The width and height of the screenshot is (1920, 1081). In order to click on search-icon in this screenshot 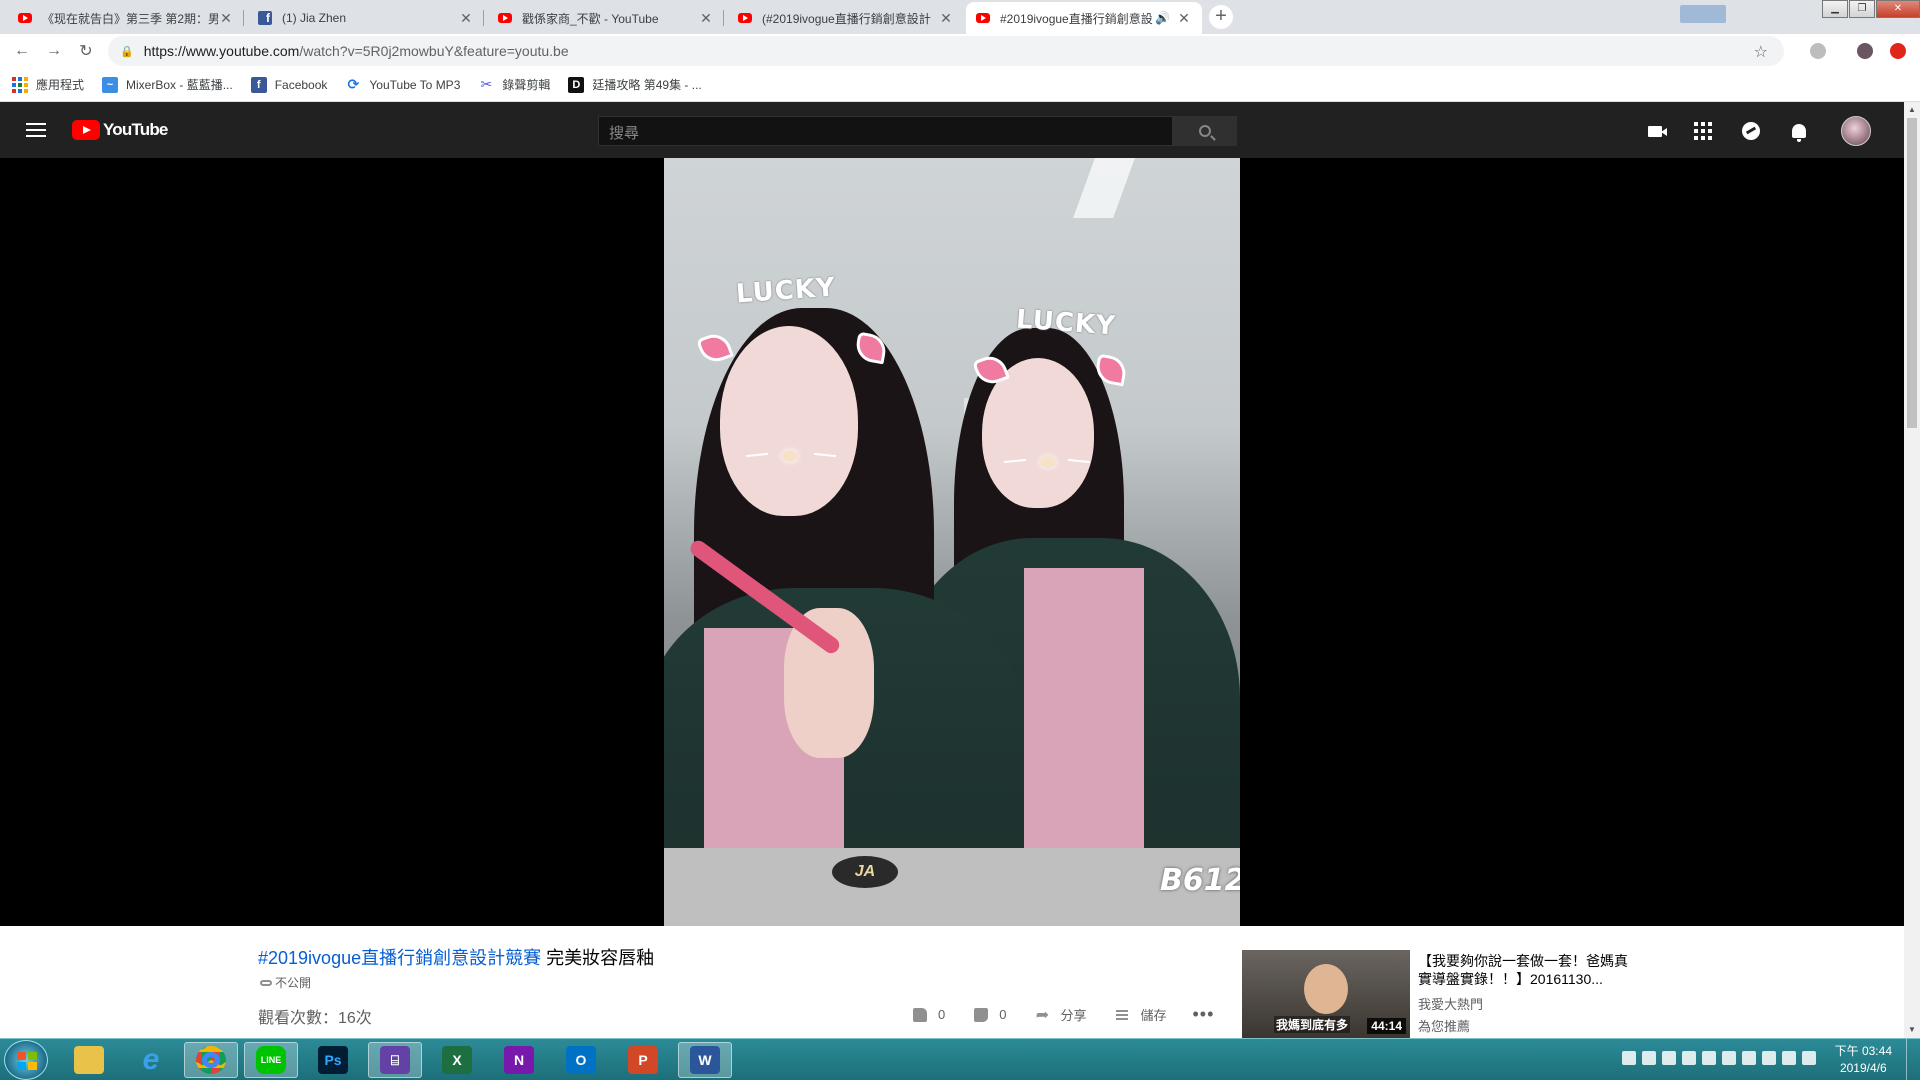, I will do `click(1205, 131)`.